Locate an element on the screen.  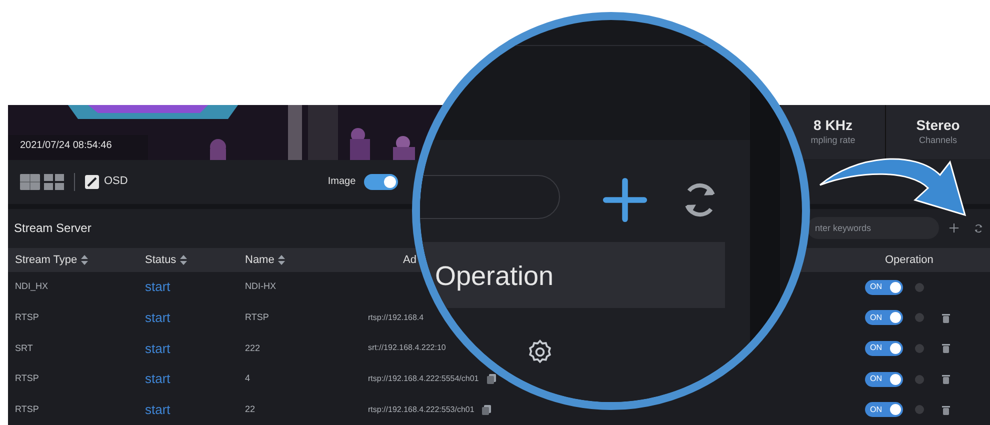
table-cell: rtsp://192.168.4.222:5554/ch01 is located at coordinates (423, 379).